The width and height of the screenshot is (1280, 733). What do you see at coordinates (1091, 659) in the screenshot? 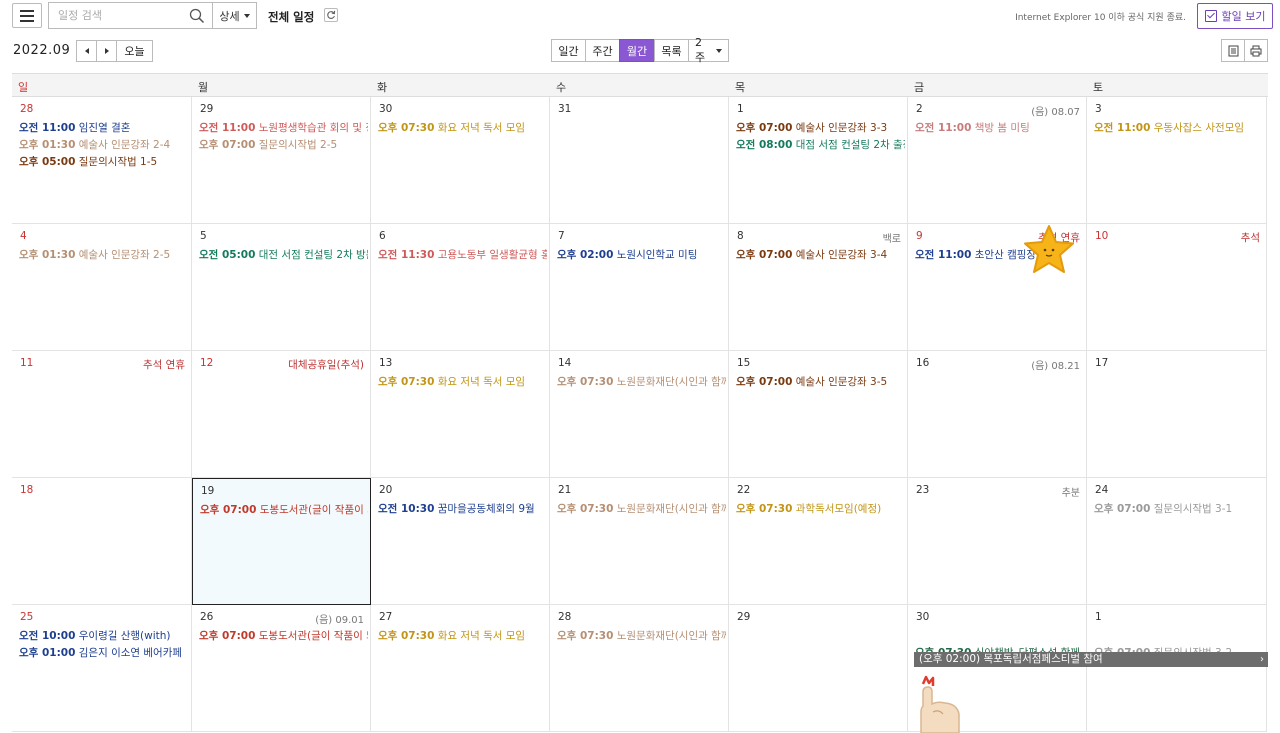
I see `multi-day-event: (오후 02:00) 목포독립서점페스티벌 참여 ›` at bounding box center [1091, 659].